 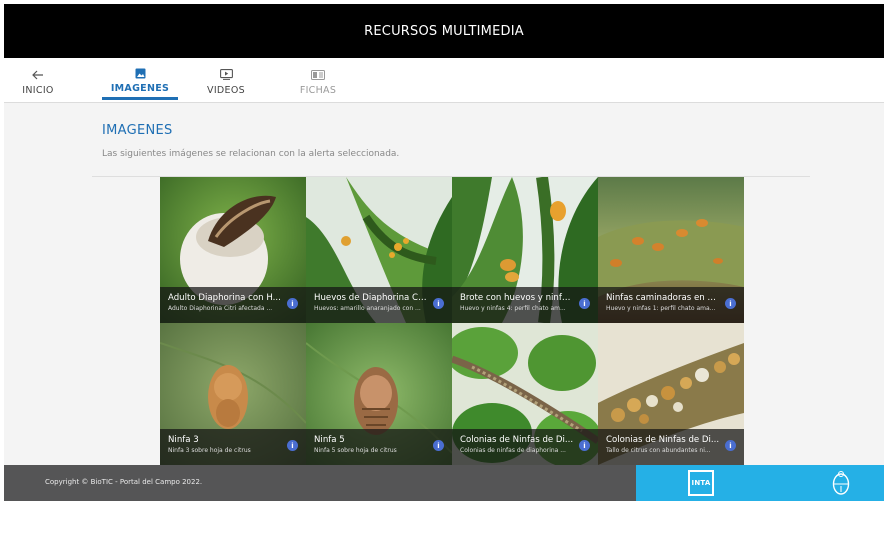 I want to click on image-card: Ninfa 3 Ninfa 3 sobre hoja de citrus i, so click(x=233, y=394).